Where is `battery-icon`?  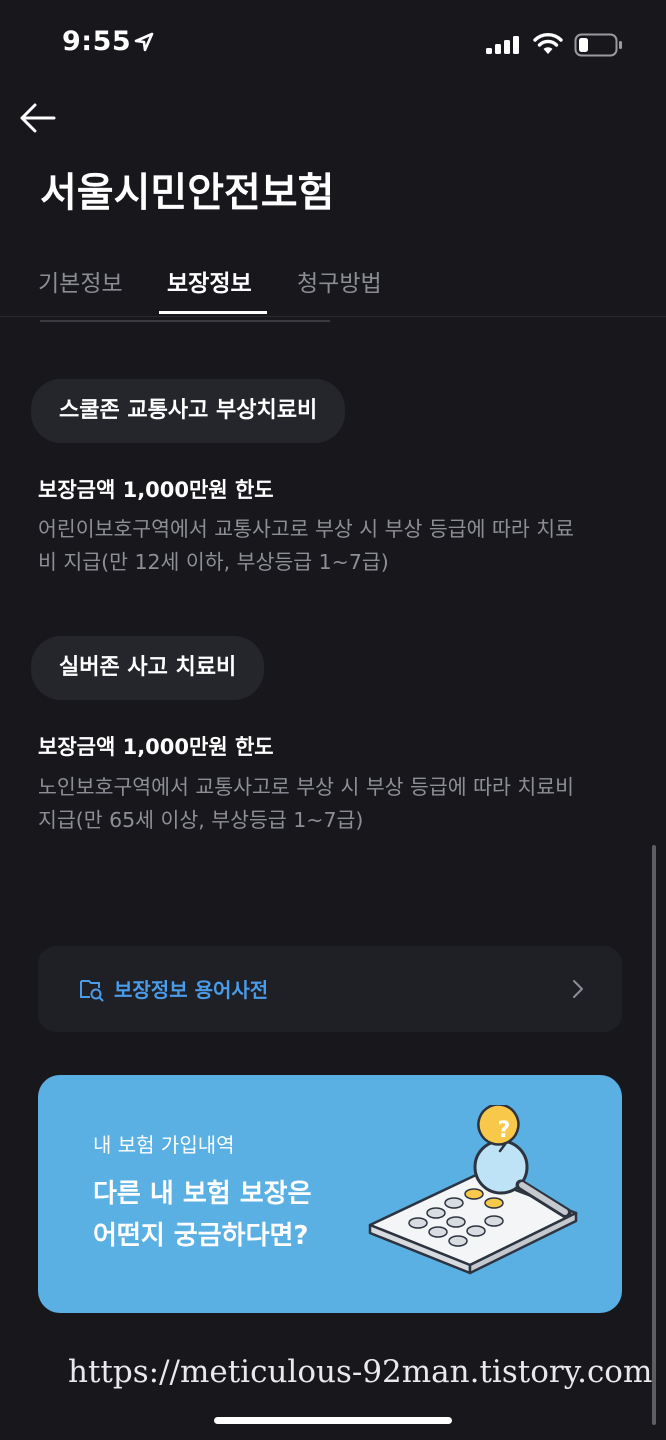
battery-icon is located at coordinates (598, 45).